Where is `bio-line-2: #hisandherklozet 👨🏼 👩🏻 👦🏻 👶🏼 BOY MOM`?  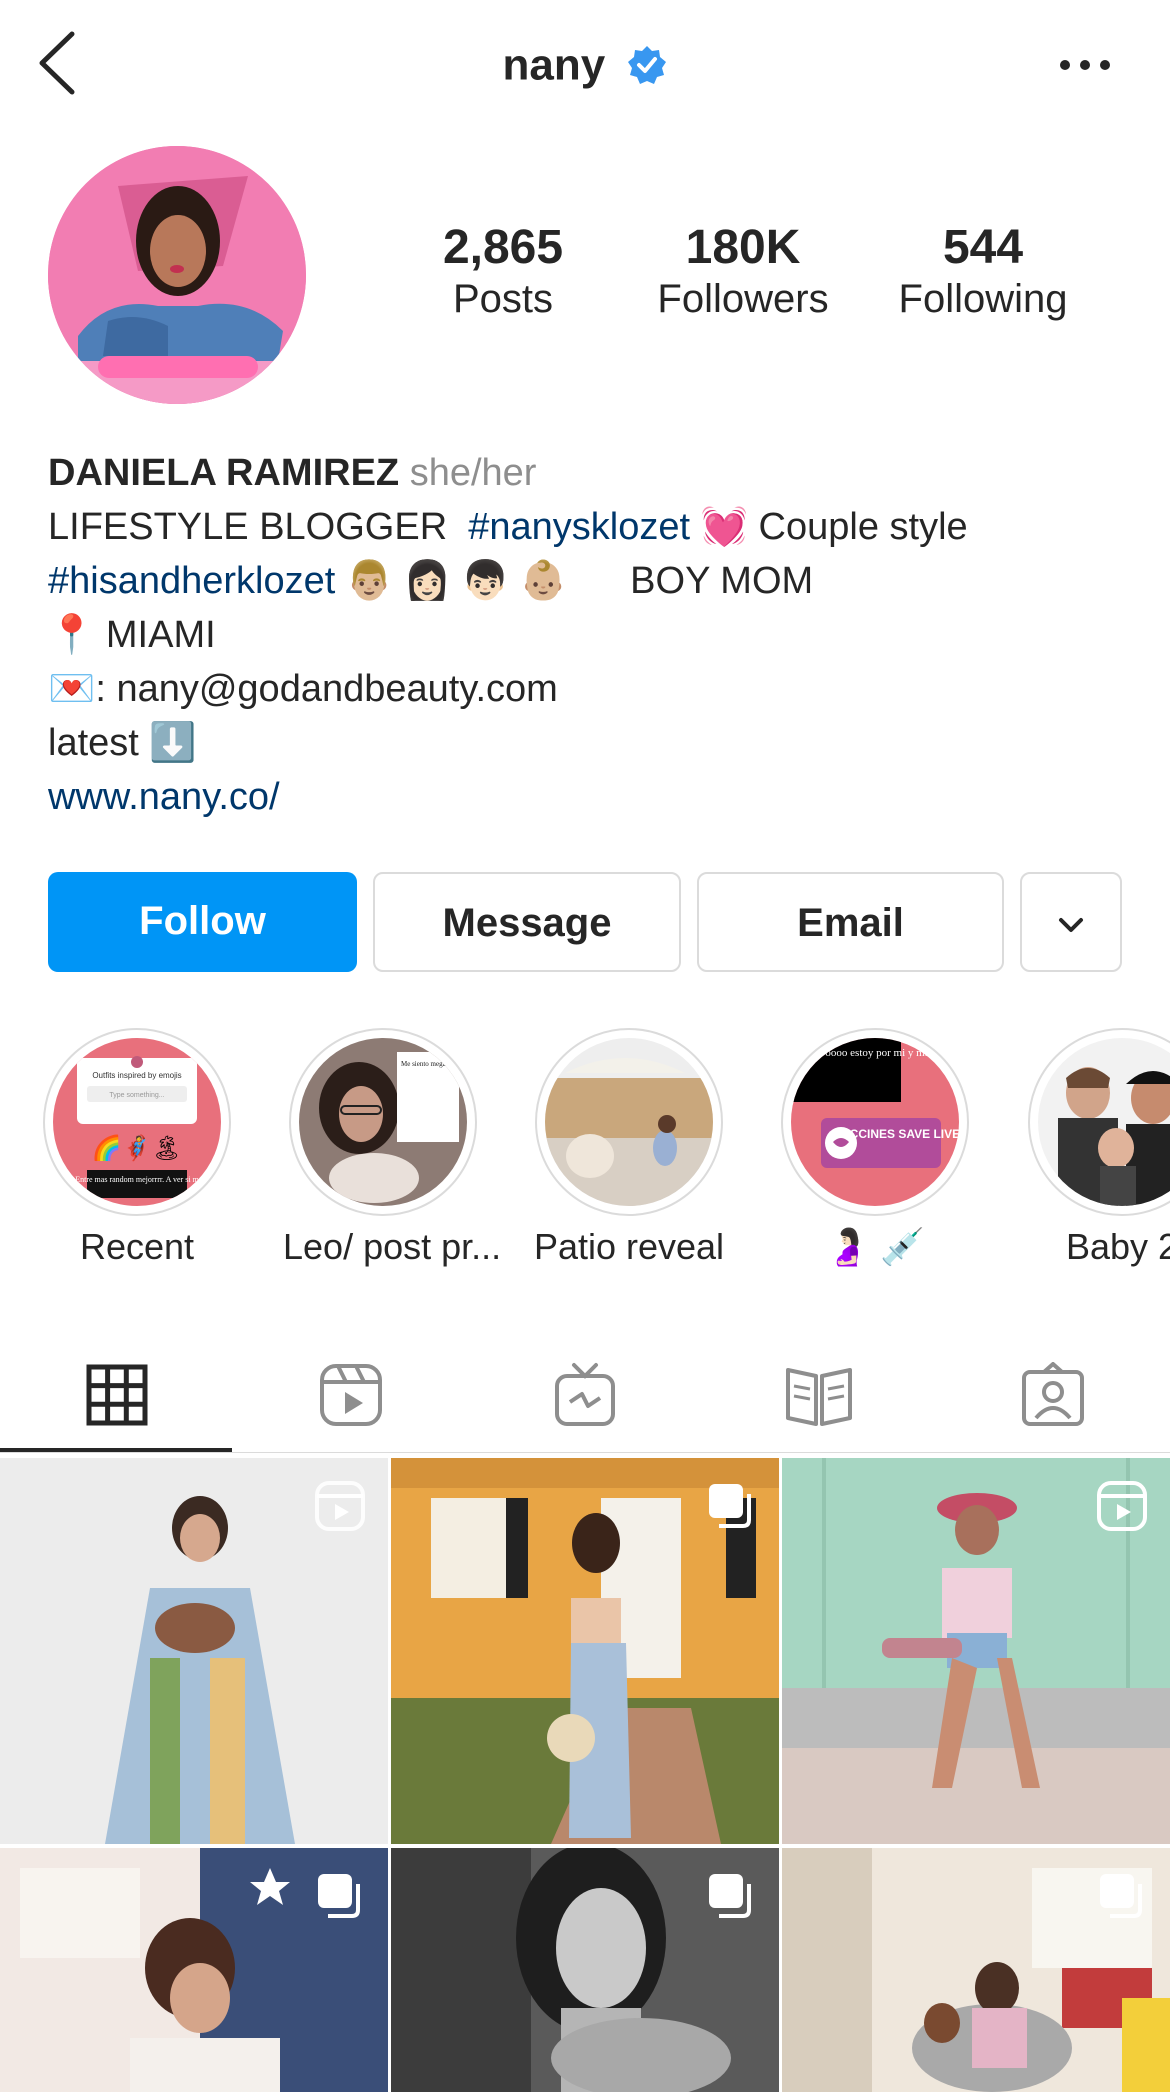 bio-line-2: #hisandherklozet 👨🏼 👩🏻 👦🏻 👶🏼 BOY MOM is located at coordinates (588, 581).